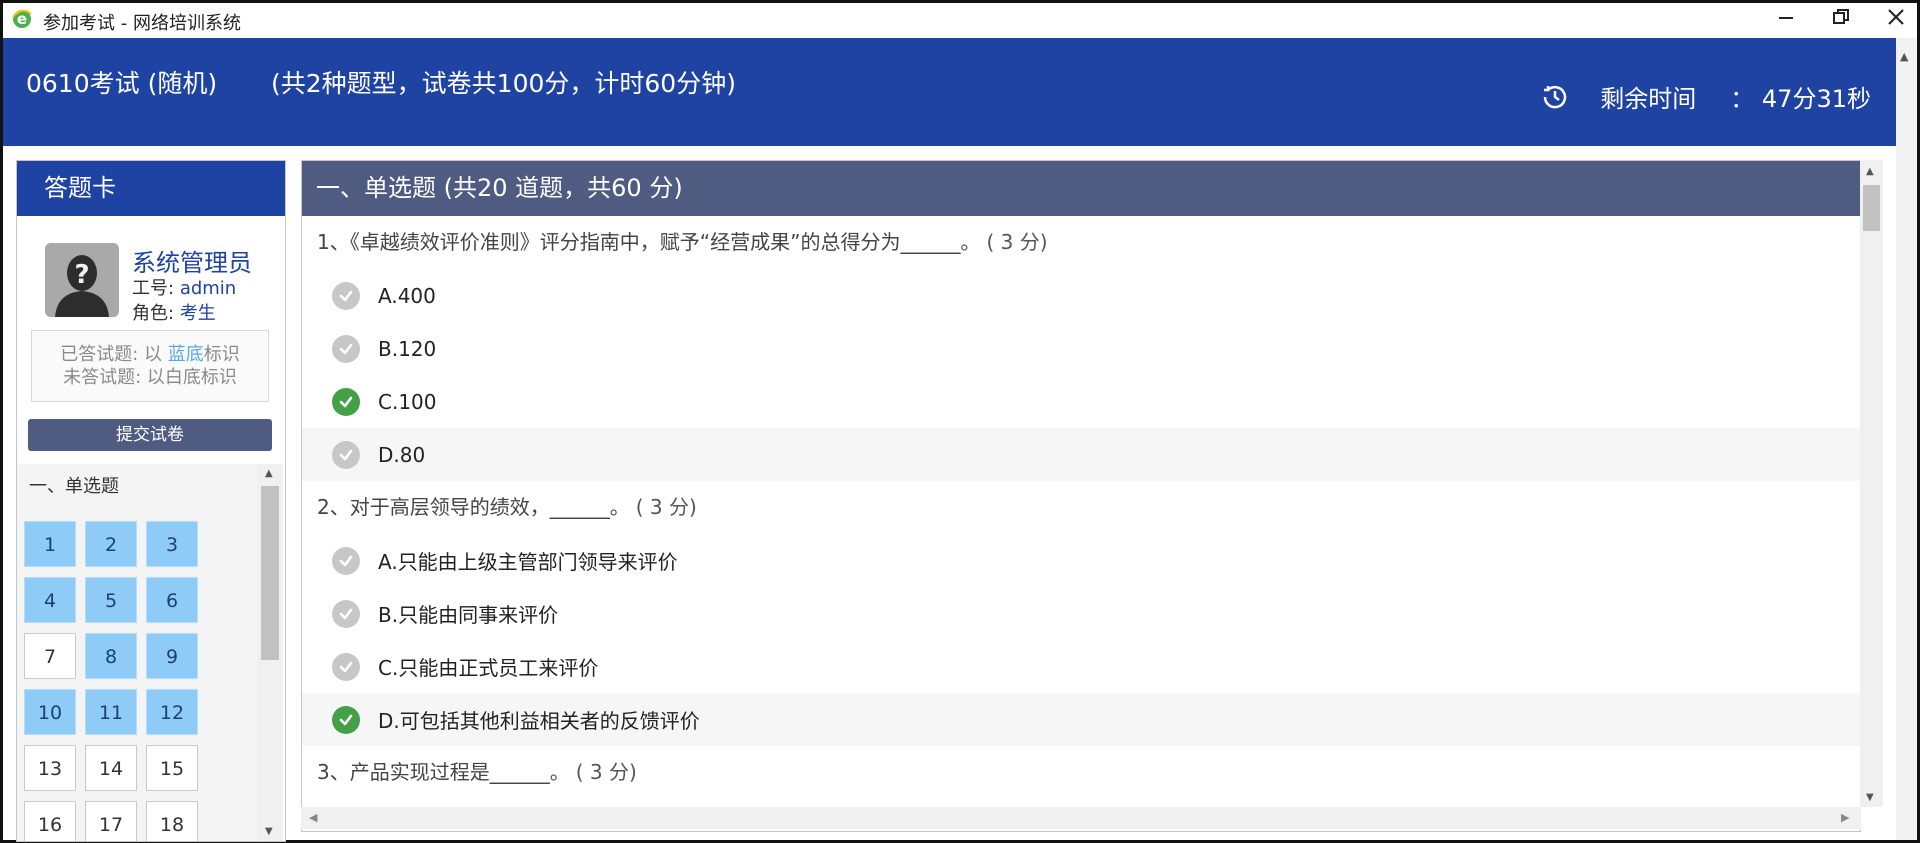 This screenshot has height=843, width=1920. What do you see at coordinates (50, 821) in the screenshot?
I see `question-nav-button: 16` at bounding box center [50, 821].